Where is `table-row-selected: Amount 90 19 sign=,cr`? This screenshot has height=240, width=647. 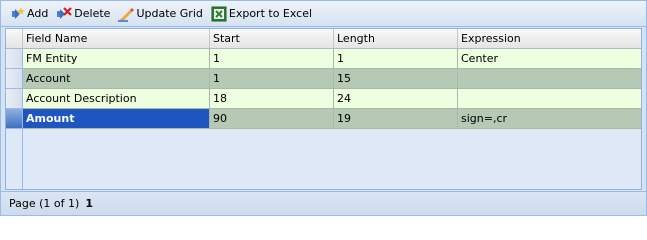 table-row-selected: Amount 90 19 sign=,cr is located at coordinates (323, 119).